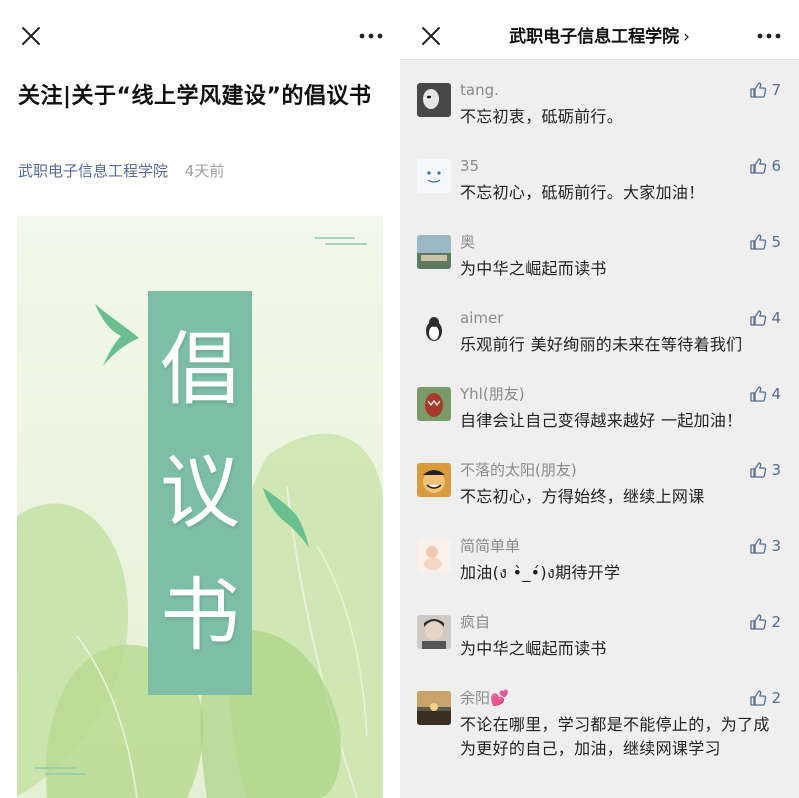 This screenshot has width=799, height=798. Describe the element at coordinates (518, 470) in the screenshot. I see `comment-nickname: 不落的太阳(朋友)` at that location.